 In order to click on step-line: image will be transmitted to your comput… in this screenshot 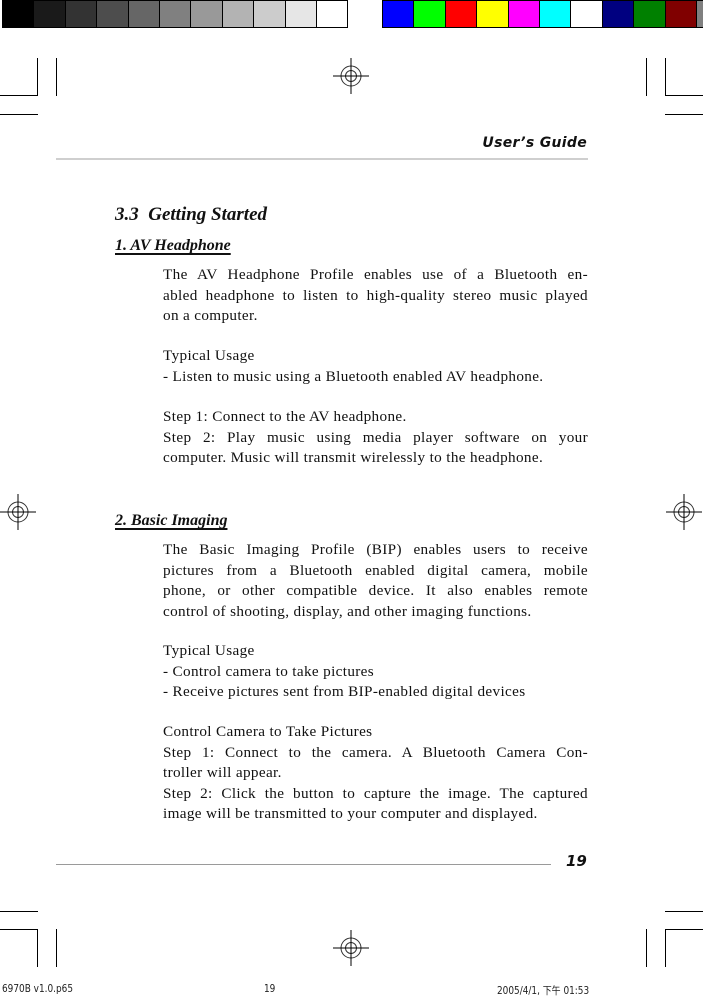, I will do `click(350, 813)`.